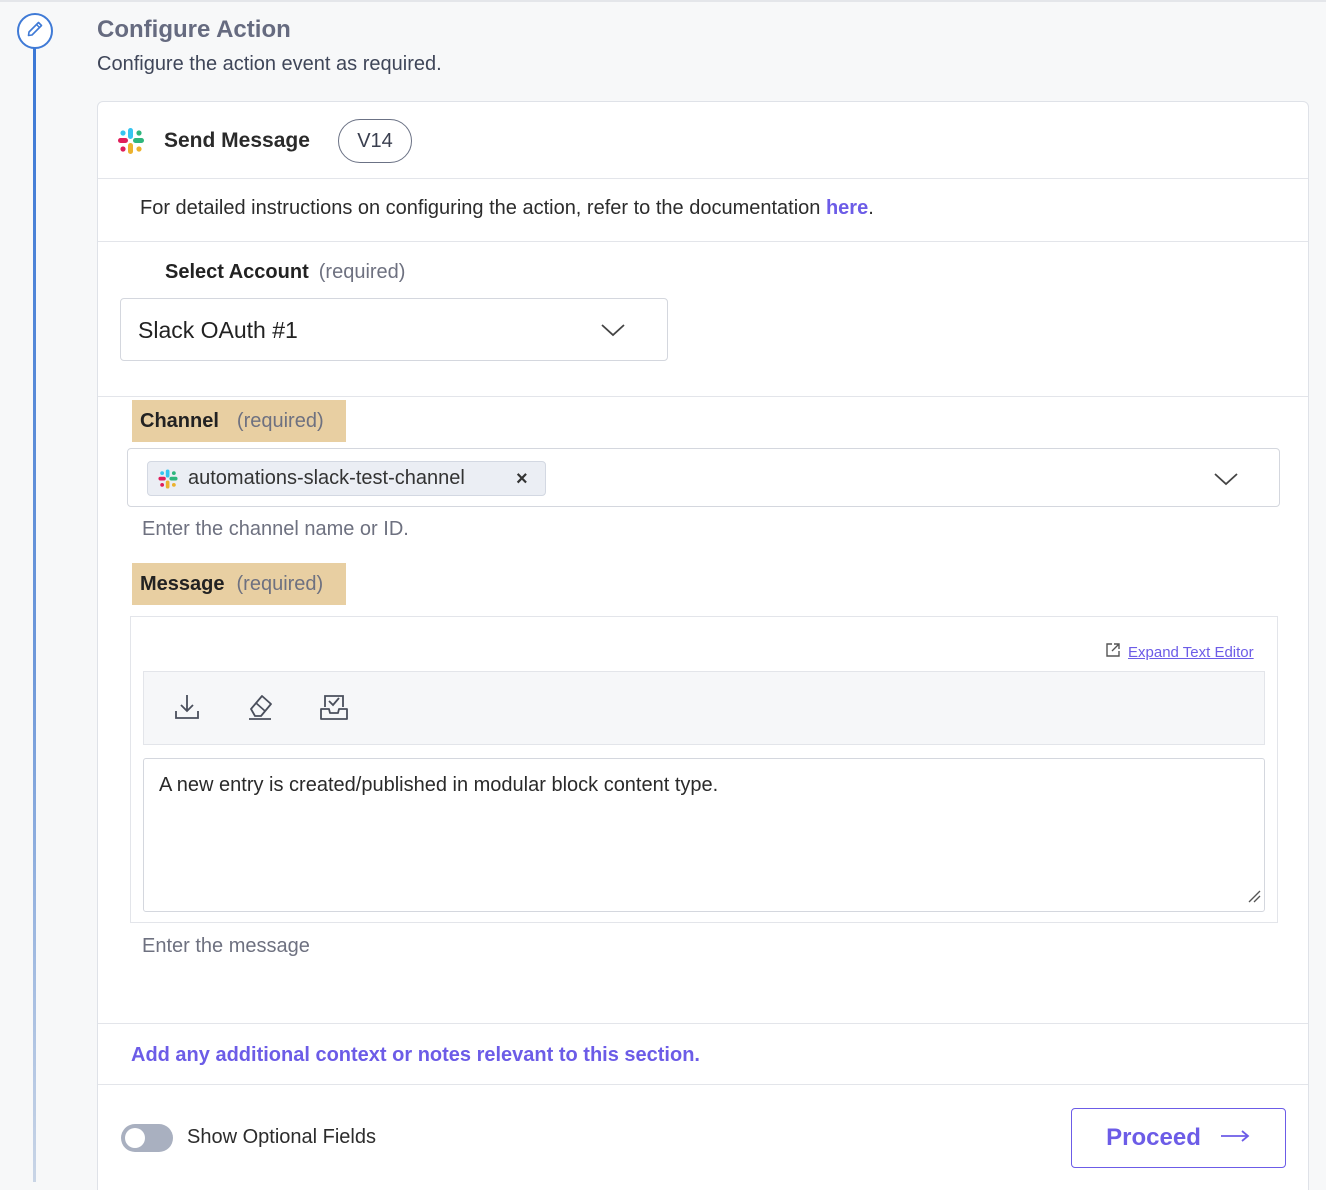  What do you see at coordinates (275, 529) in the screenshot?
I see `channel-help-text: Enter the channel name or ID.` at bounding box center [275, 529].